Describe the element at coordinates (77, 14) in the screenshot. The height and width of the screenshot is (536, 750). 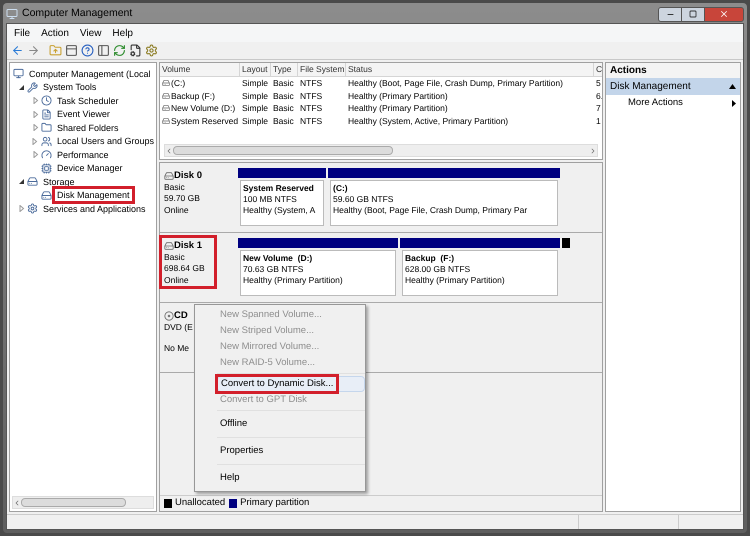
I see `window-title: Computer Management` at that location.